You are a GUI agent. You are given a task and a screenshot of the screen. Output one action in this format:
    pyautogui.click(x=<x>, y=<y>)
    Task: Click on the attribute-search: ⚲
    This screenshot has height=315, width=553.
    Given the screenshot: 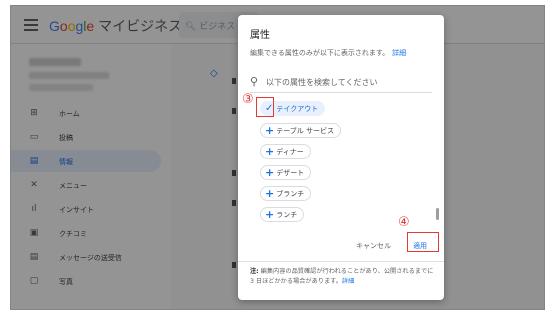 What is the action you would take?
    pyautogui.click(x=341, y=83)
    